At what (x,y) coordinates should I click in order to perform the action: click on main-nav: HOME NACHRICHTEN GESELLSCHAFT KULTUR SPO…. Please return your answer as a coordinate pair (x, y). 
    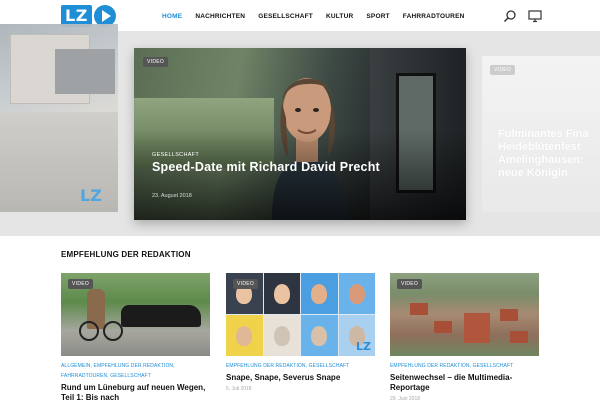
    Looking at the image, I should click on (313, 16).